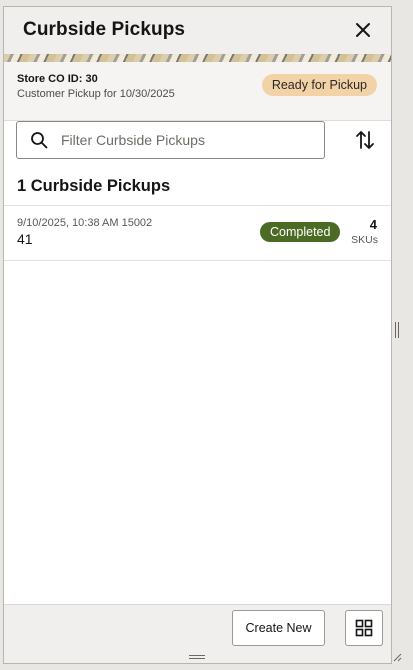 This screenshot has width=413, height=670. I want to click on search-field, so click(170, 140).